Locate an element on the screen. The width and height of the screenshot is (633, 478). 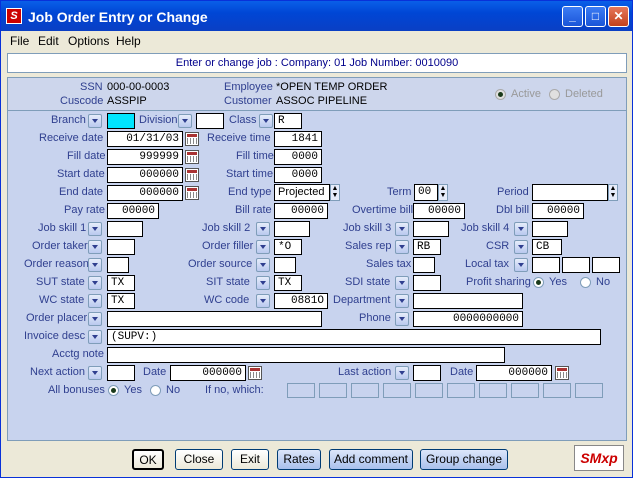
last-action-date-field: 000000 is located at coordinates (514, 373).